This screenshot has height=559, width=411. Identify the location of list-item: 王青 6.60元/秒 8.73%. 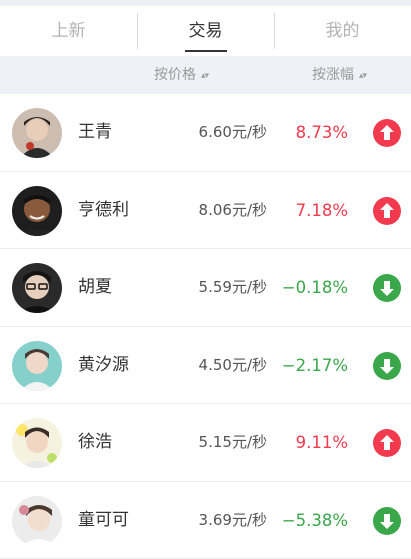
(205, 133).